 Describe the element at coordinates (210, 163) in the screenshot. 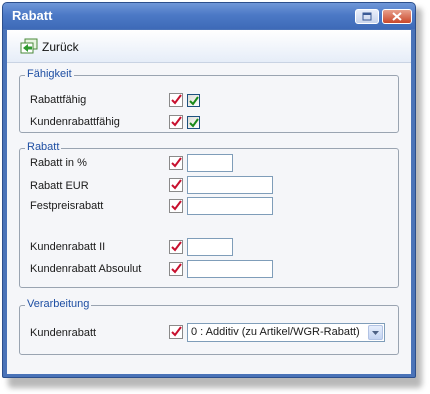

I see `rabatt-prozent-input` at that location.